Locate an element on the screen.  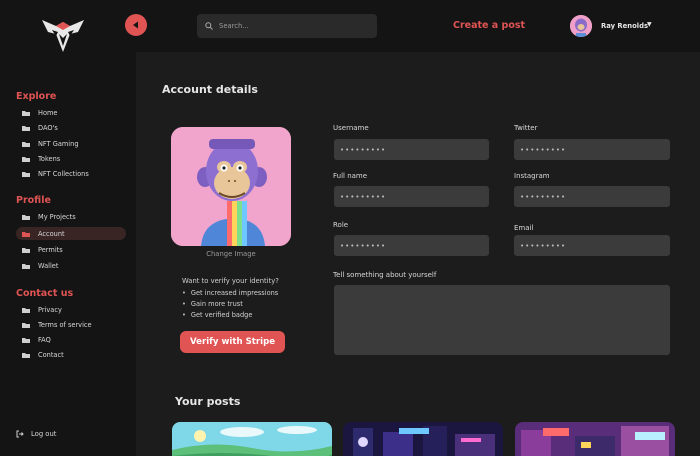
email-field: ••••••••• is located at coordinates (592, 245).